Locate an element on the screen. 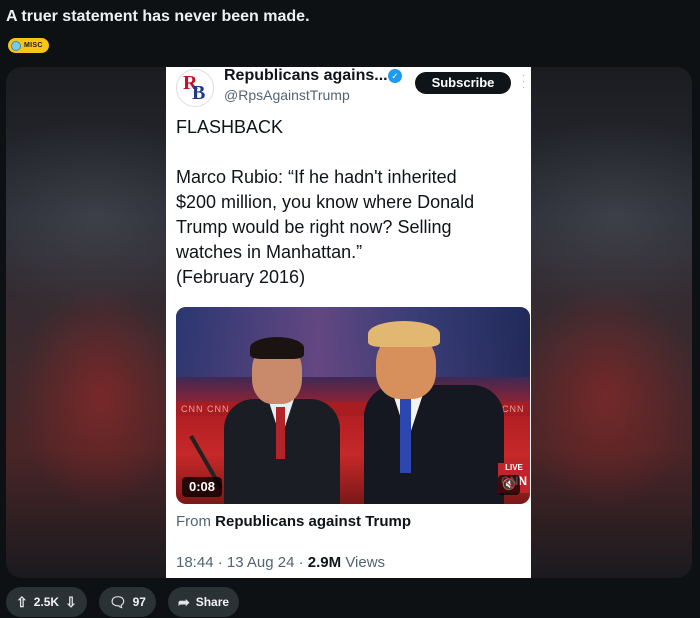 Image resolution: width=700 pixels, height=618 pixels. flair-icon is located at coordinates (16, 45).